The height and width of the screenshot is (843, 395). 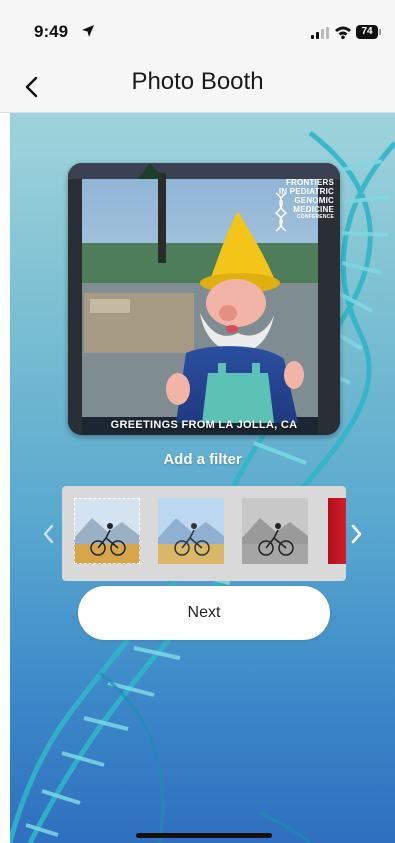 What do you see at coordinates (88, 31) in the screenshot?
I see `location-arrow-icon` at bounding box center [88, 31].